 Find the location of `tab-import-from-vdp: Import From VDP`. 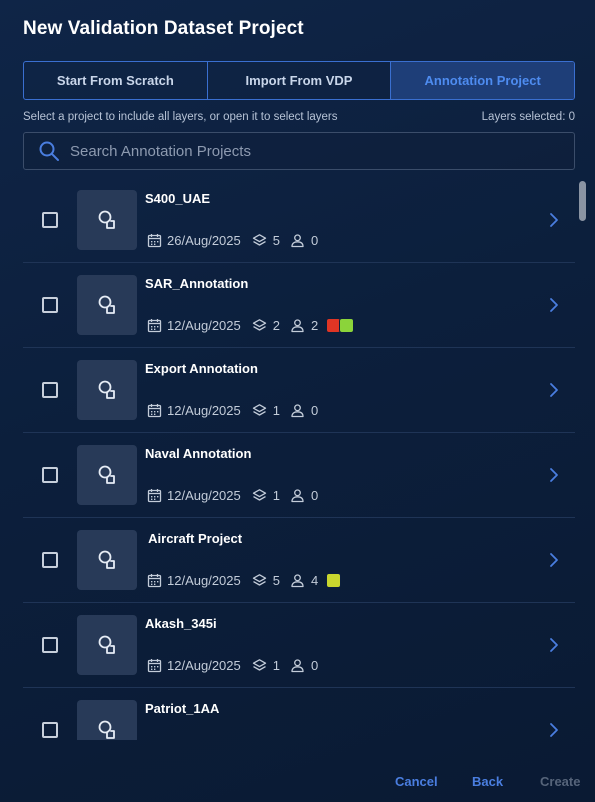

tab-import-from-vdp: Import From VDP is located at coordinates (300, 80).